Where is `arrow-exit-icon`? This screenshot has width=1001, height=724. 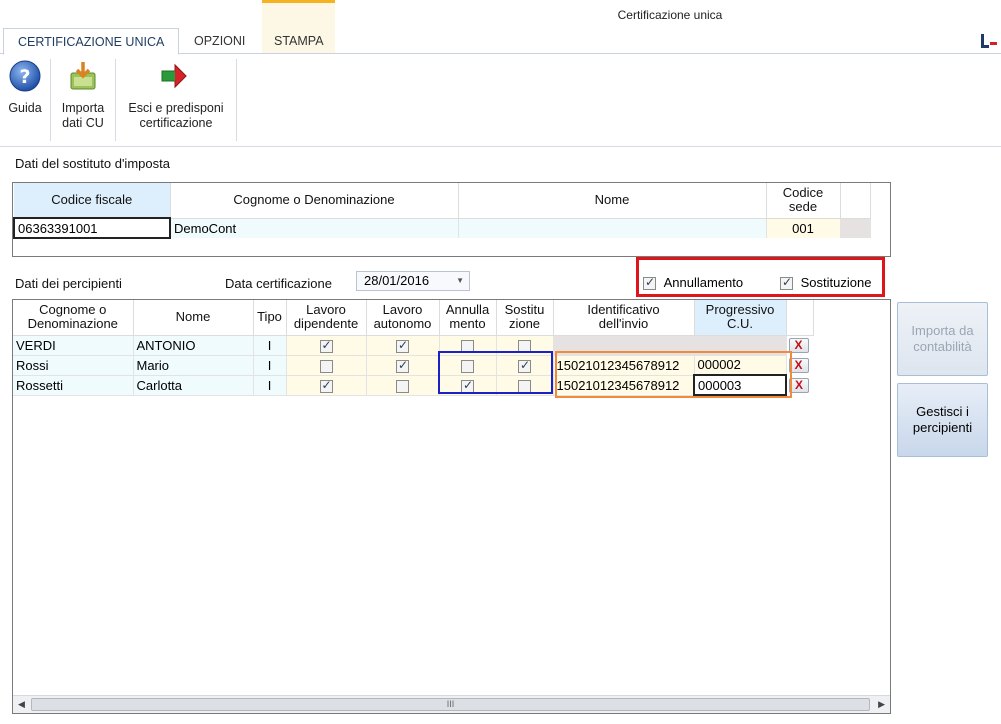 arrow-exit-icon is located at coordinates (174, 76).